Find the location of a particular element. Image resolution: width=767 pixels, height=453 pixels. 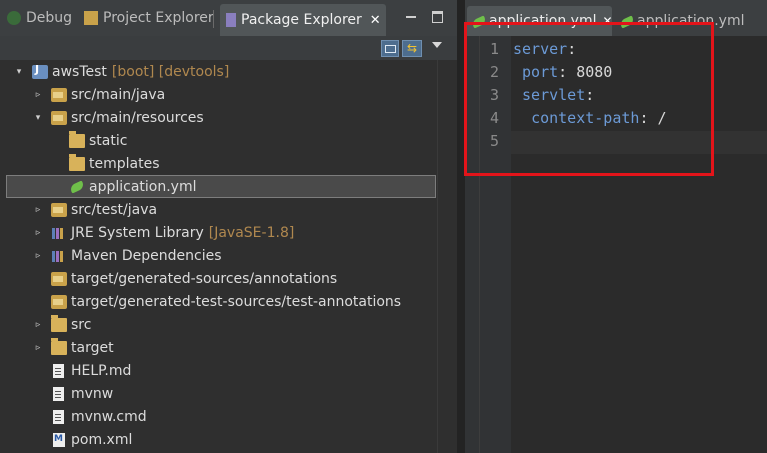

tree-item: ▹ Maven Dependencies is located at coordinates (218, 255).